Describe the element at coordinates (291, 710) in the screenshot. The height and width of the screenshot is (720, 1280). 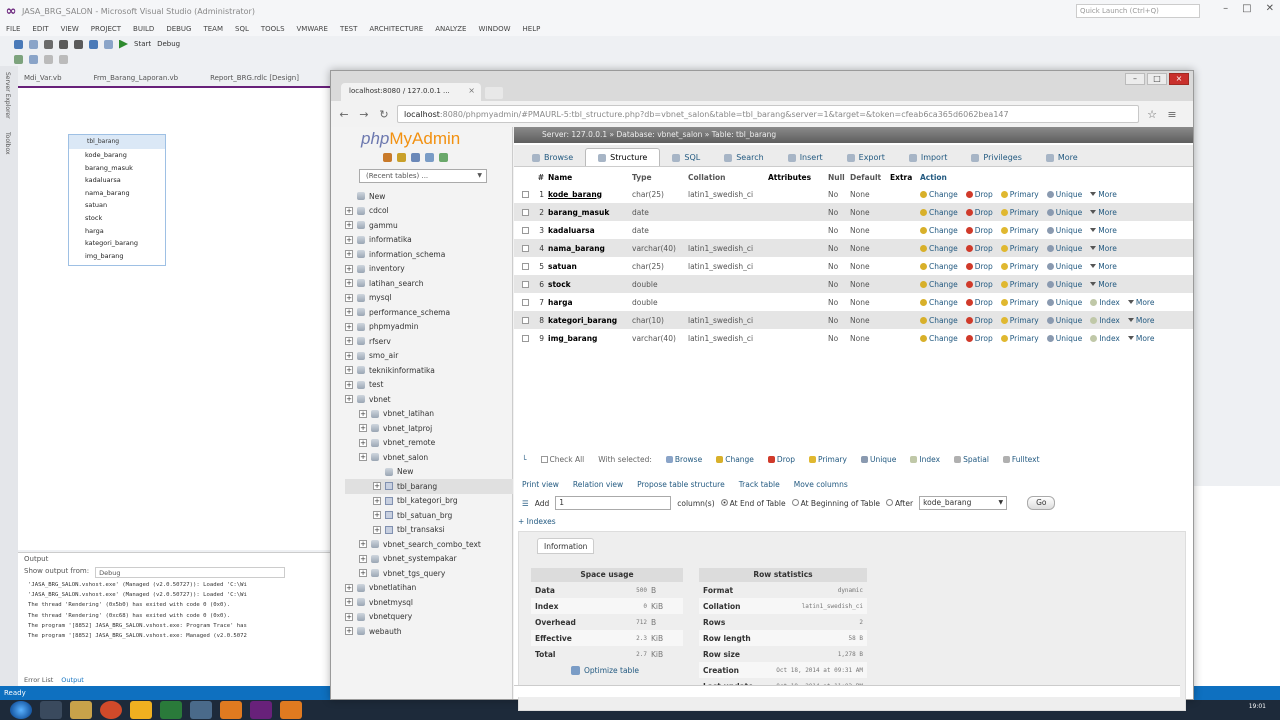
I see `app-taskbar-icon` at that location.